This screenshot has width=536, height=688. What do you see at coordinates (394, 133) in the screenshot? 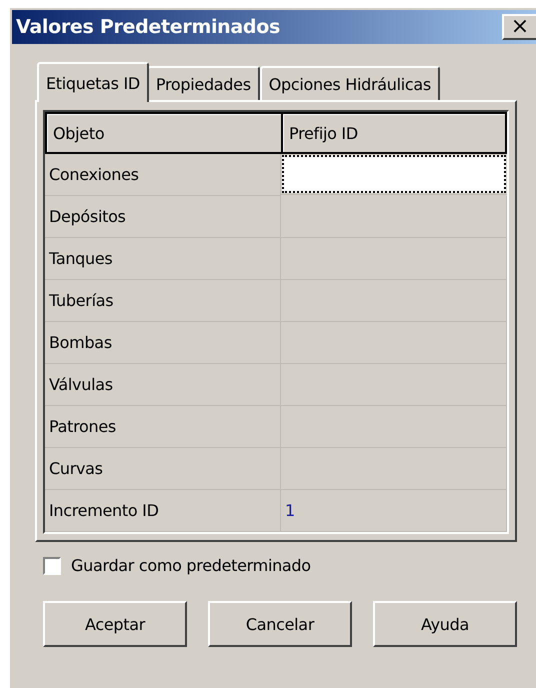
I see `column-header: Prefijo ID` at bounding box center [394, 133].